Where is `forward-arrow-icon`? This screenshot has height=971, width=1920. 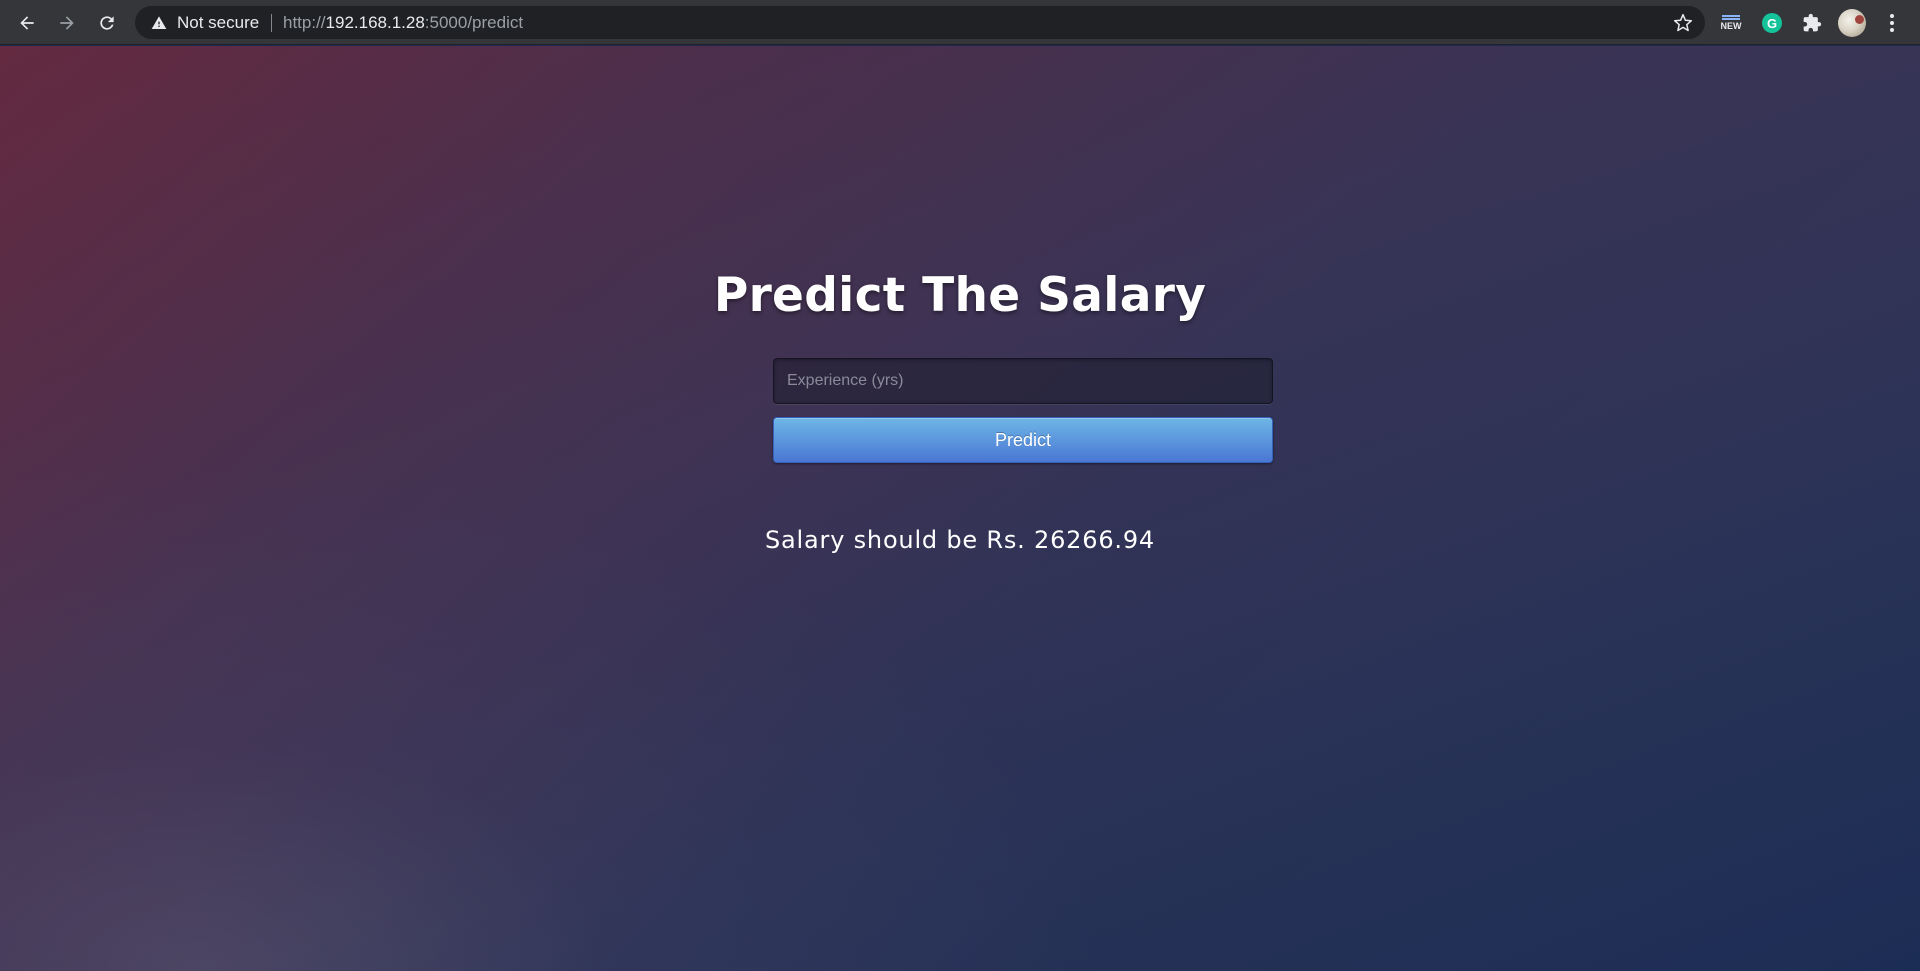 forward-arrow-icon is located at coordinates (67, 23).